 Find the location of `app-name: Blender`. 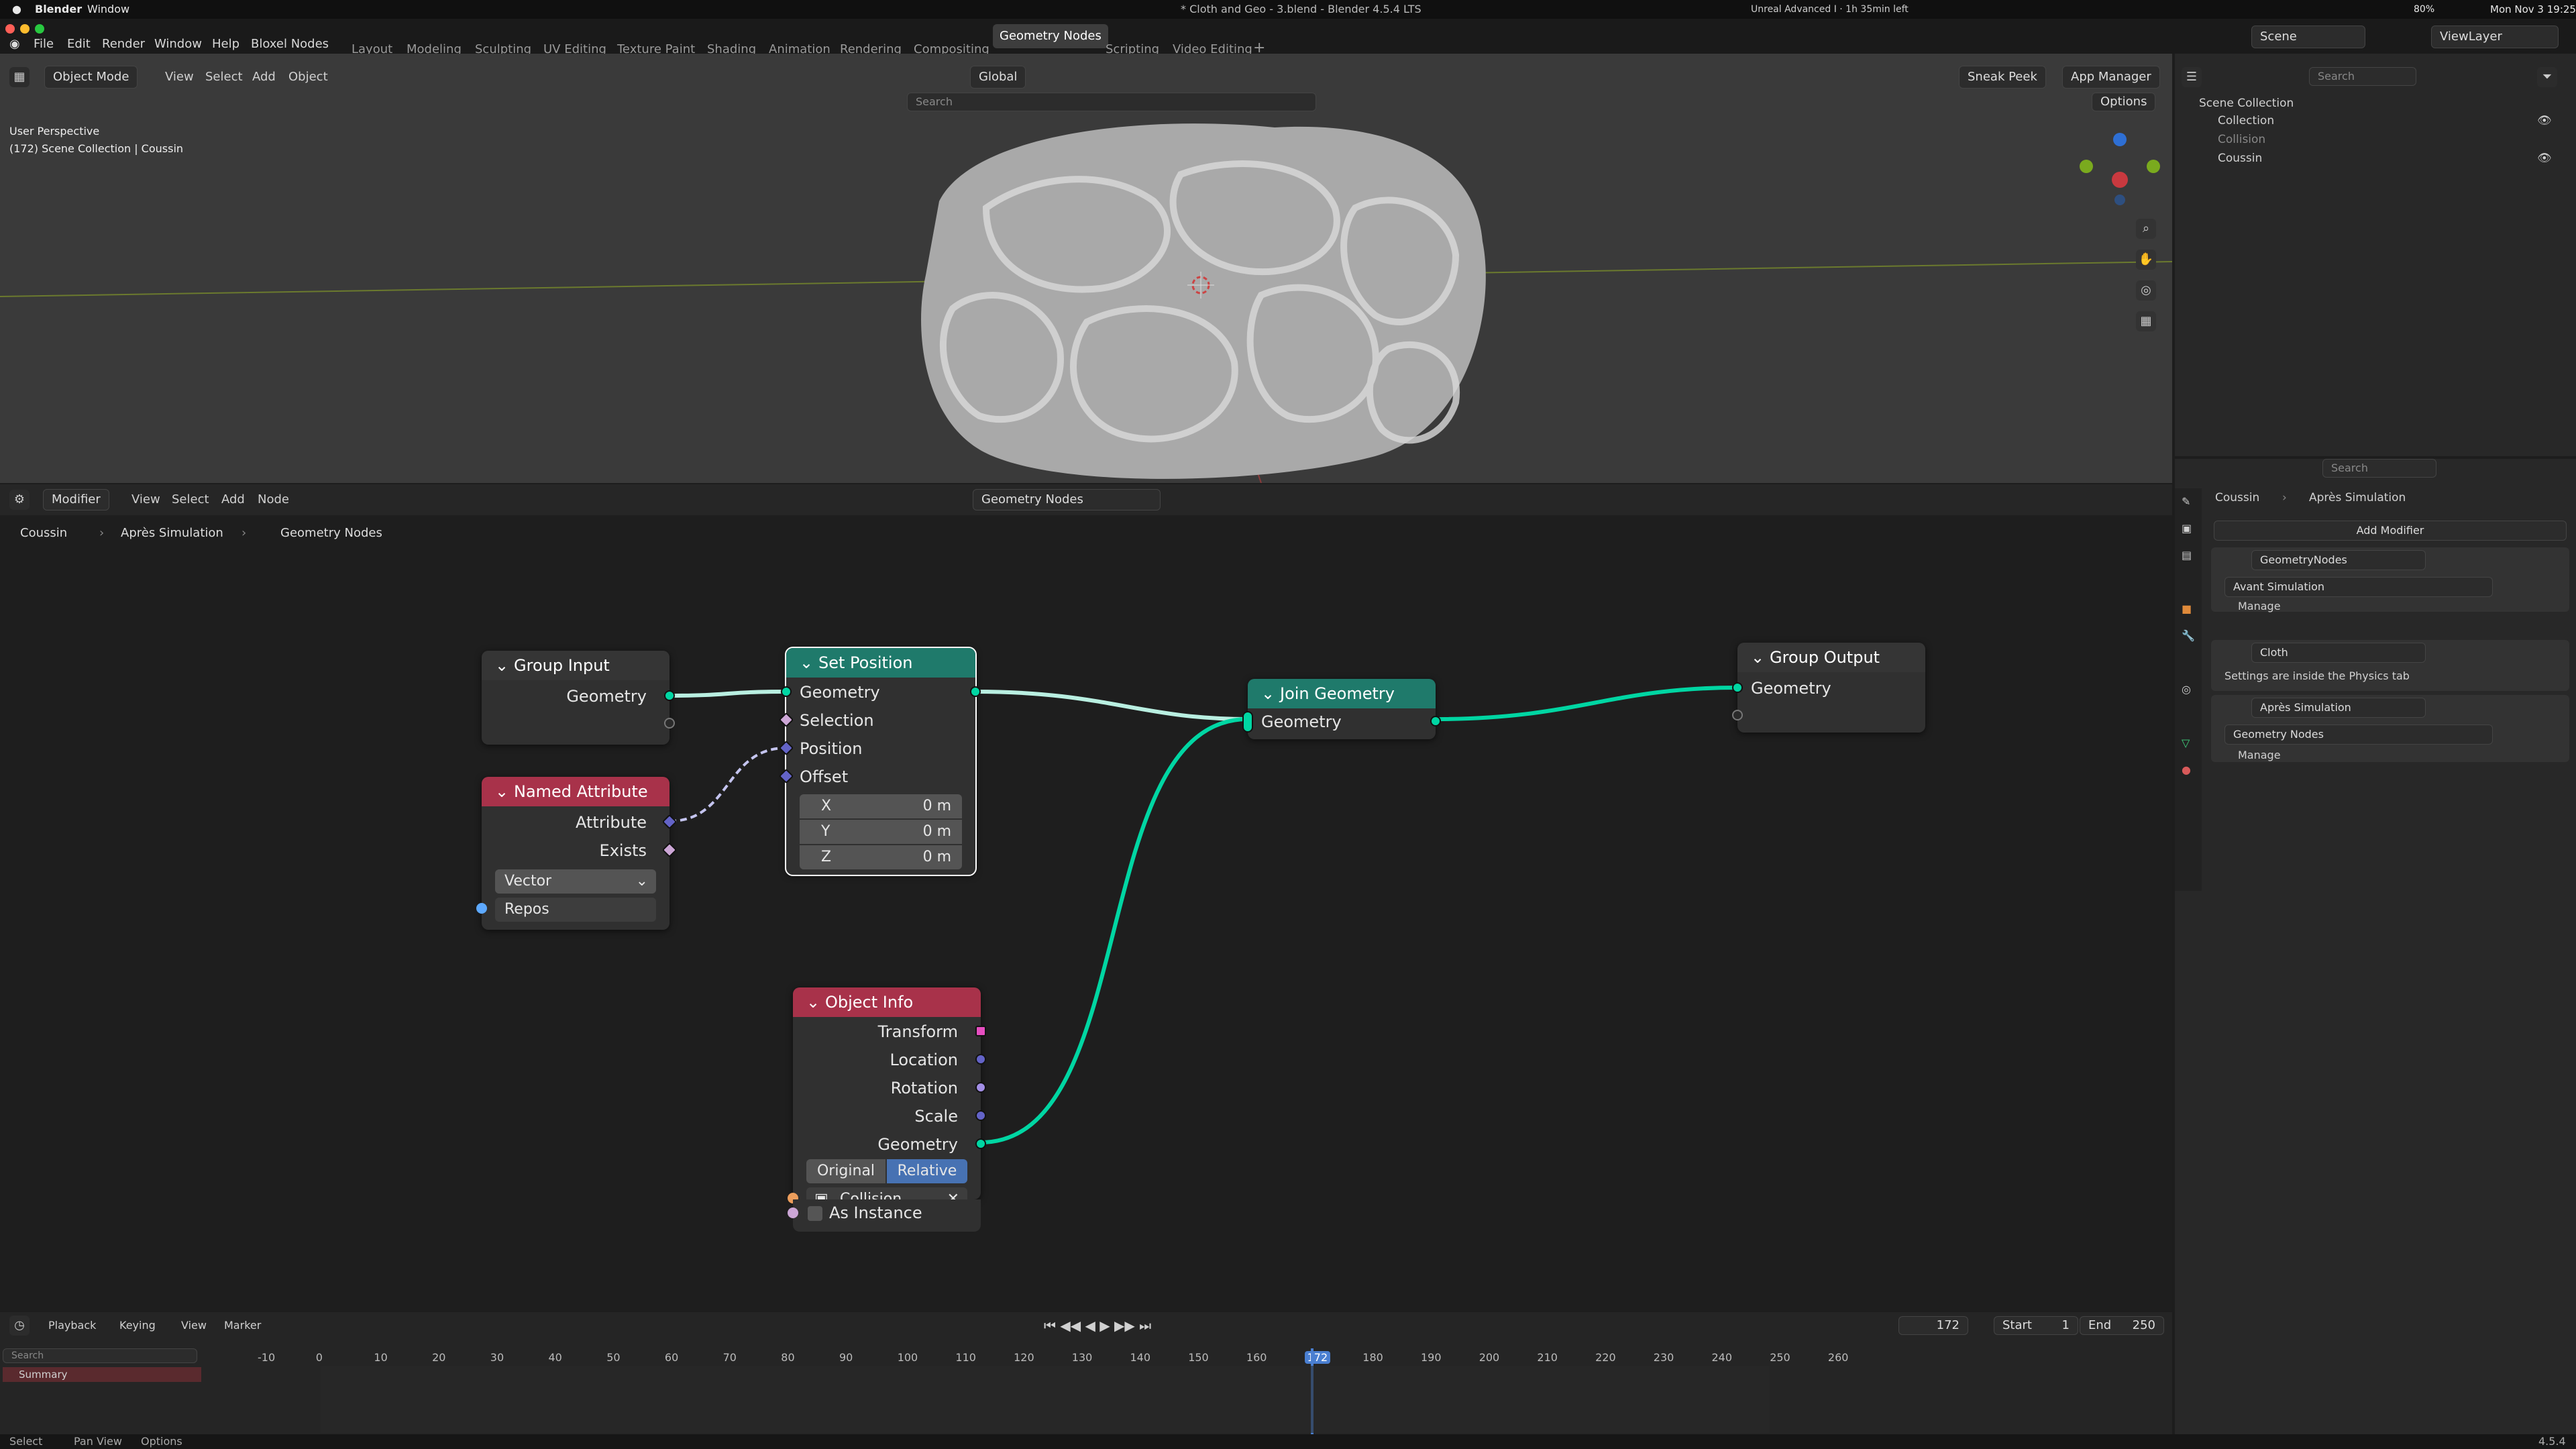

app-name: Blender is located at coordinates (58, 9).